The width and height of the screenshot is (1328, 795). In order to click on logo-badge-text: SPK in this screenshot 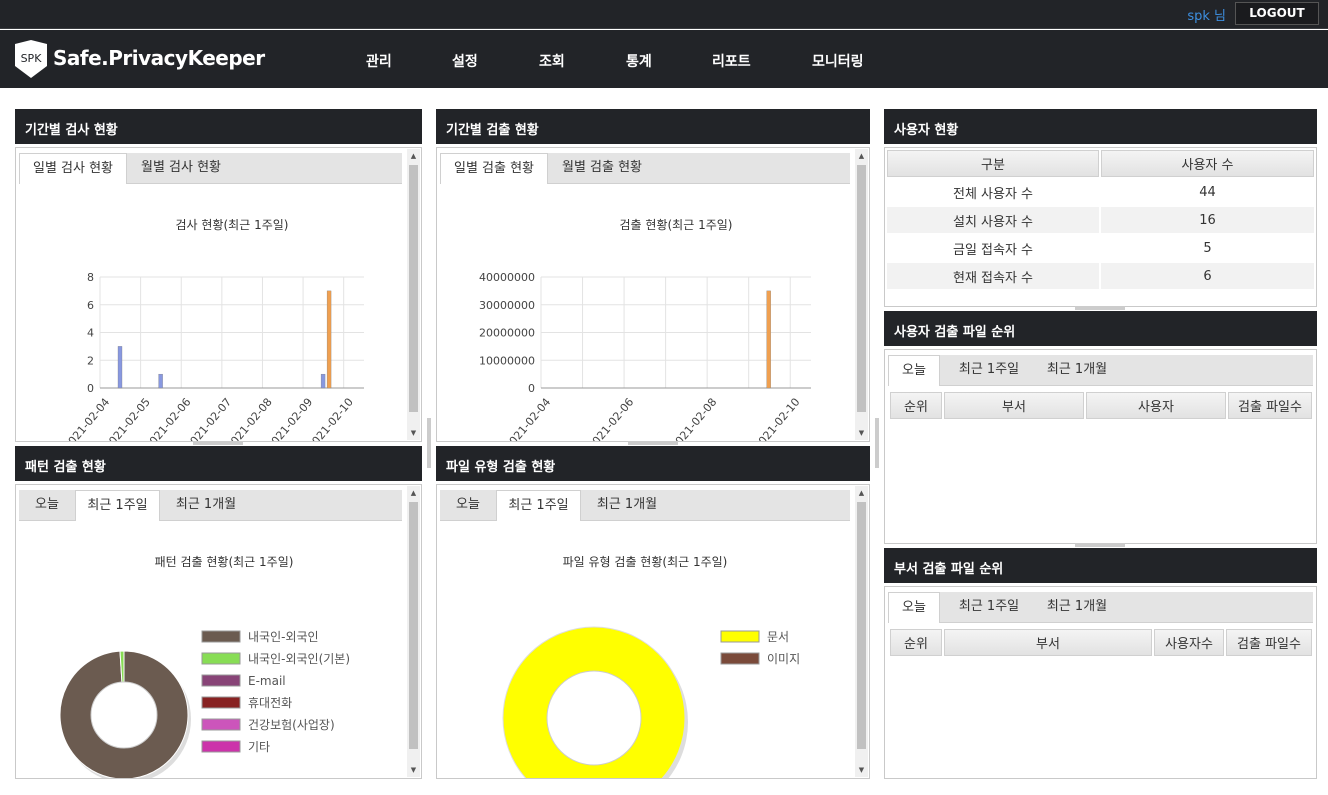, I will do `click(32, 58)`.